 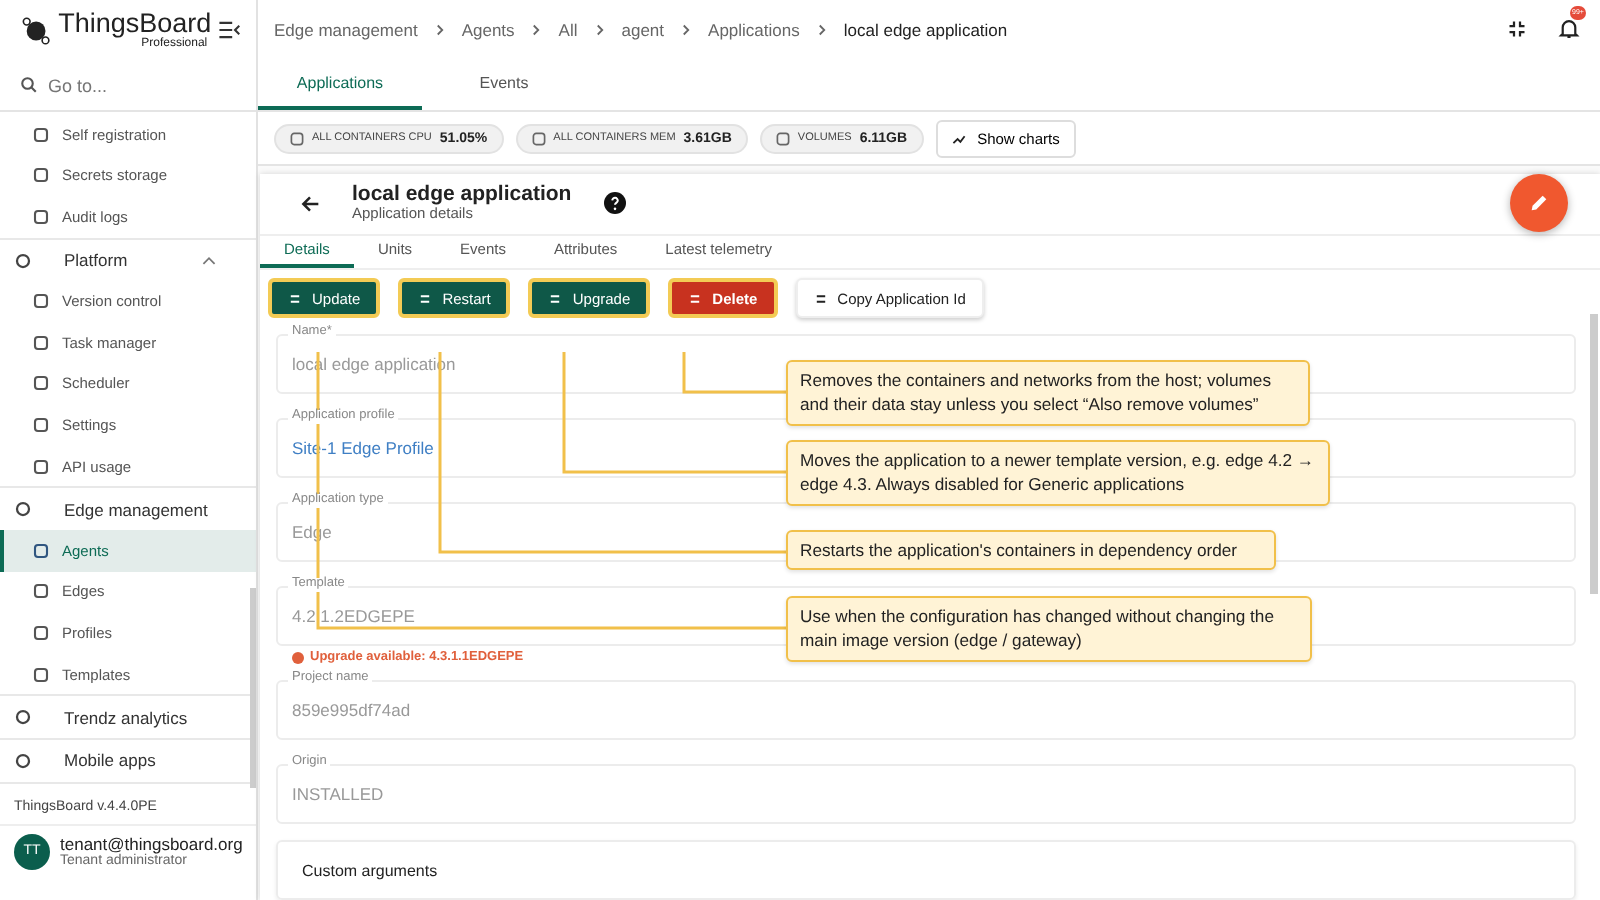 I want to click on brand-name: ThingsBoard, so click(x=135, y=24).